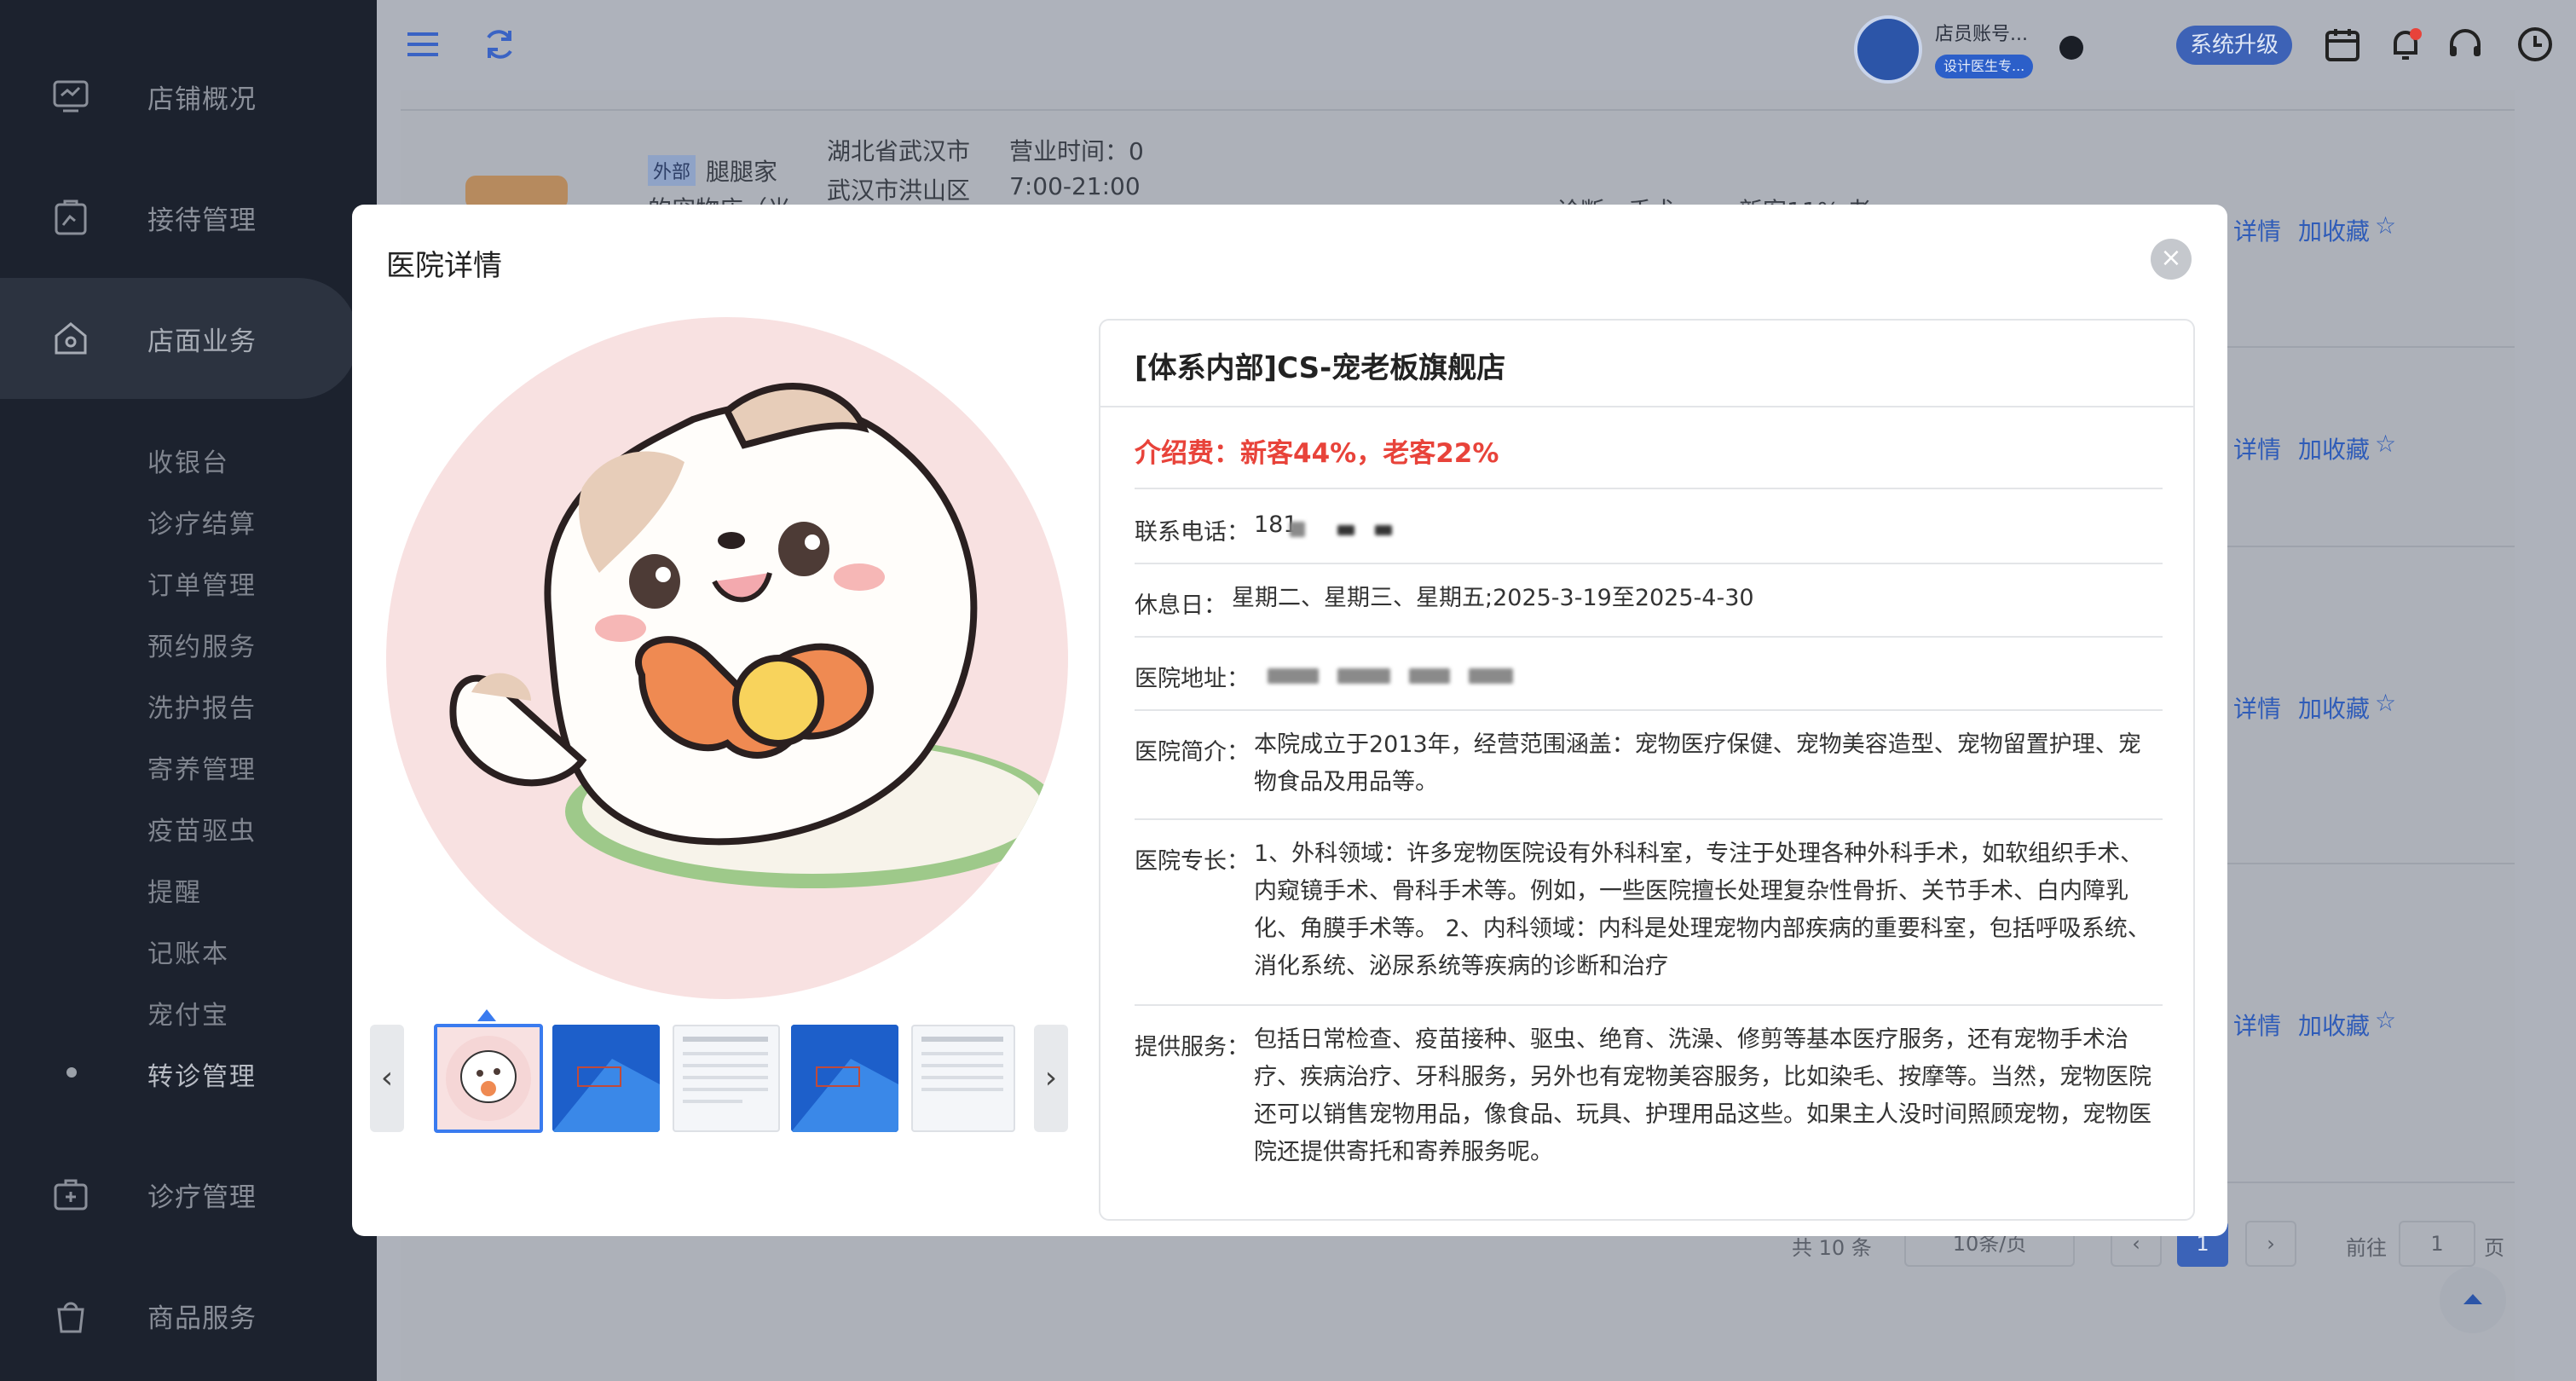 The width and height of the screenshot is (2576, 1381). Describe the element at coordinates (2437, 1244) in the screenshot. I see `goto-page-input: 1` at that location.